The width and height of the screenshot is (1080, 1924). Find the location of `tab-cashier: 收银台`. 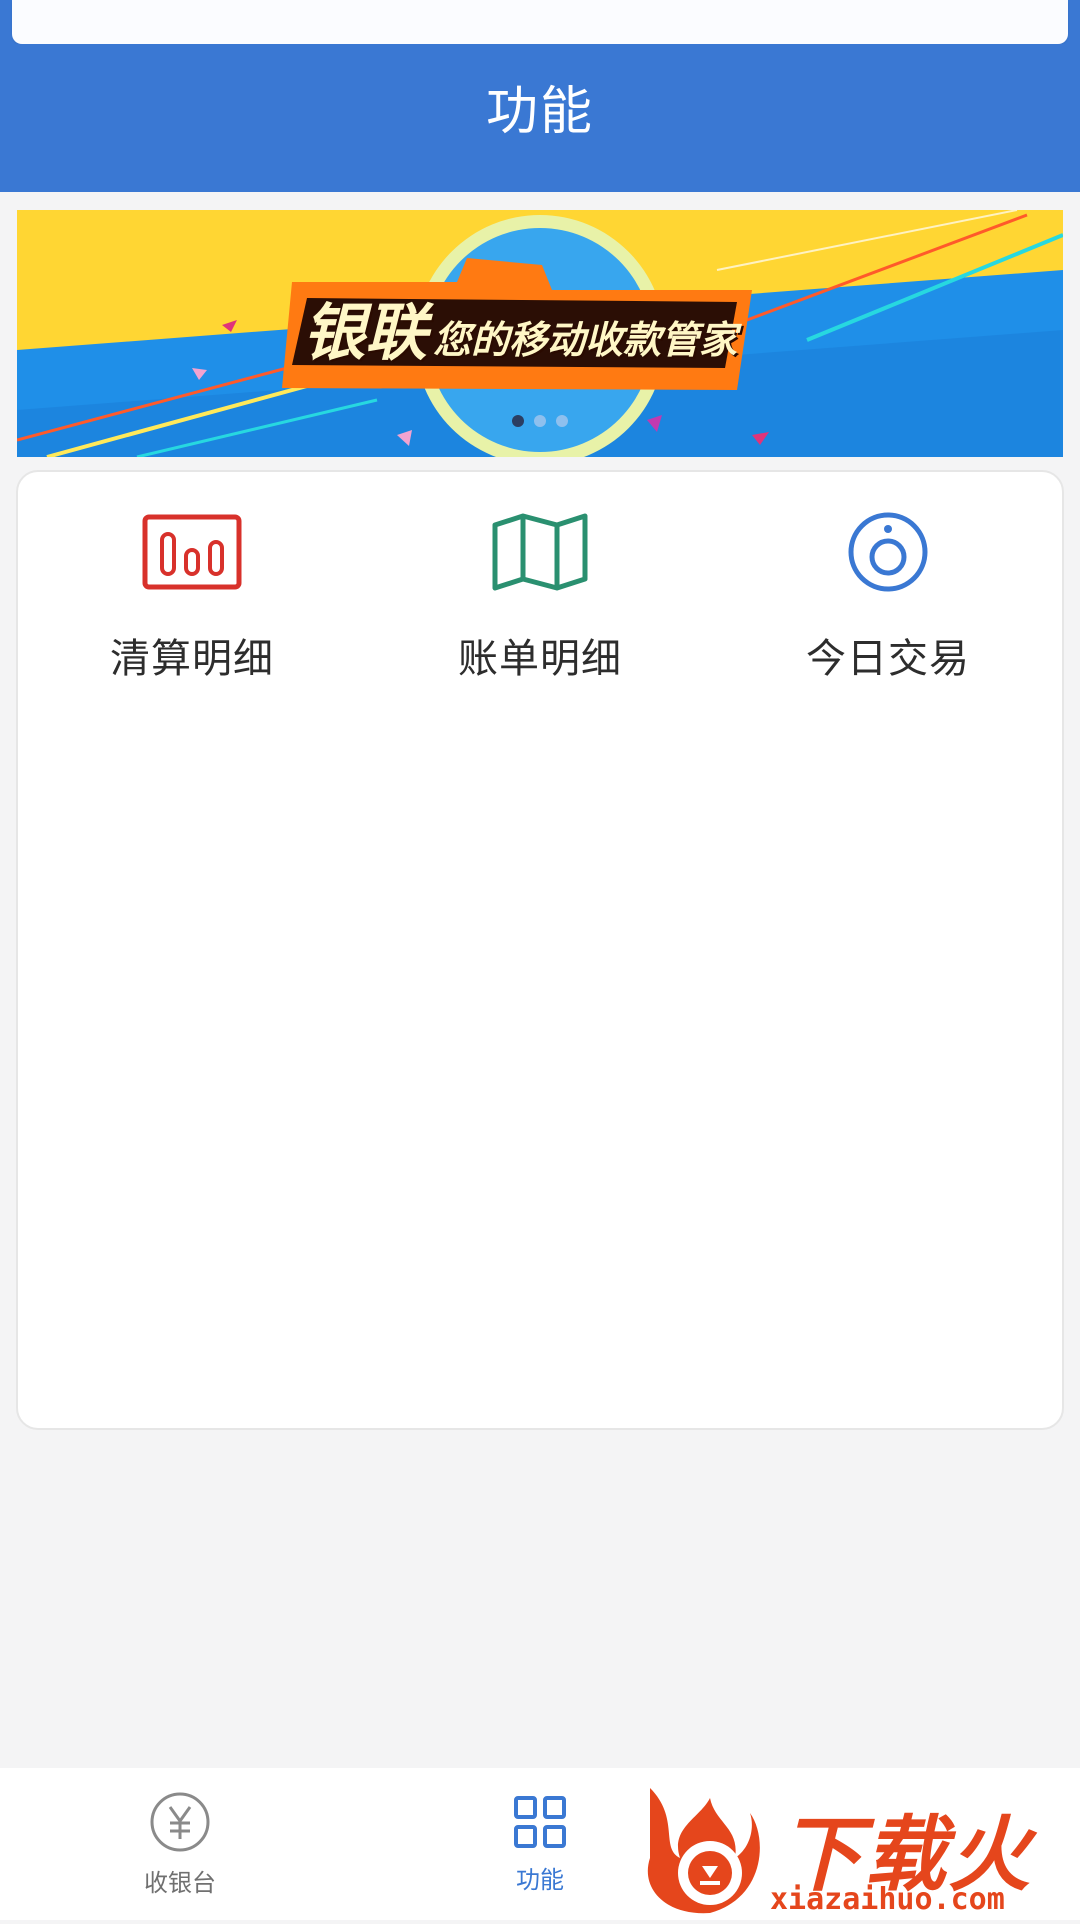

tab-cashier: 收银台 is located at coordinates (180, 1844).